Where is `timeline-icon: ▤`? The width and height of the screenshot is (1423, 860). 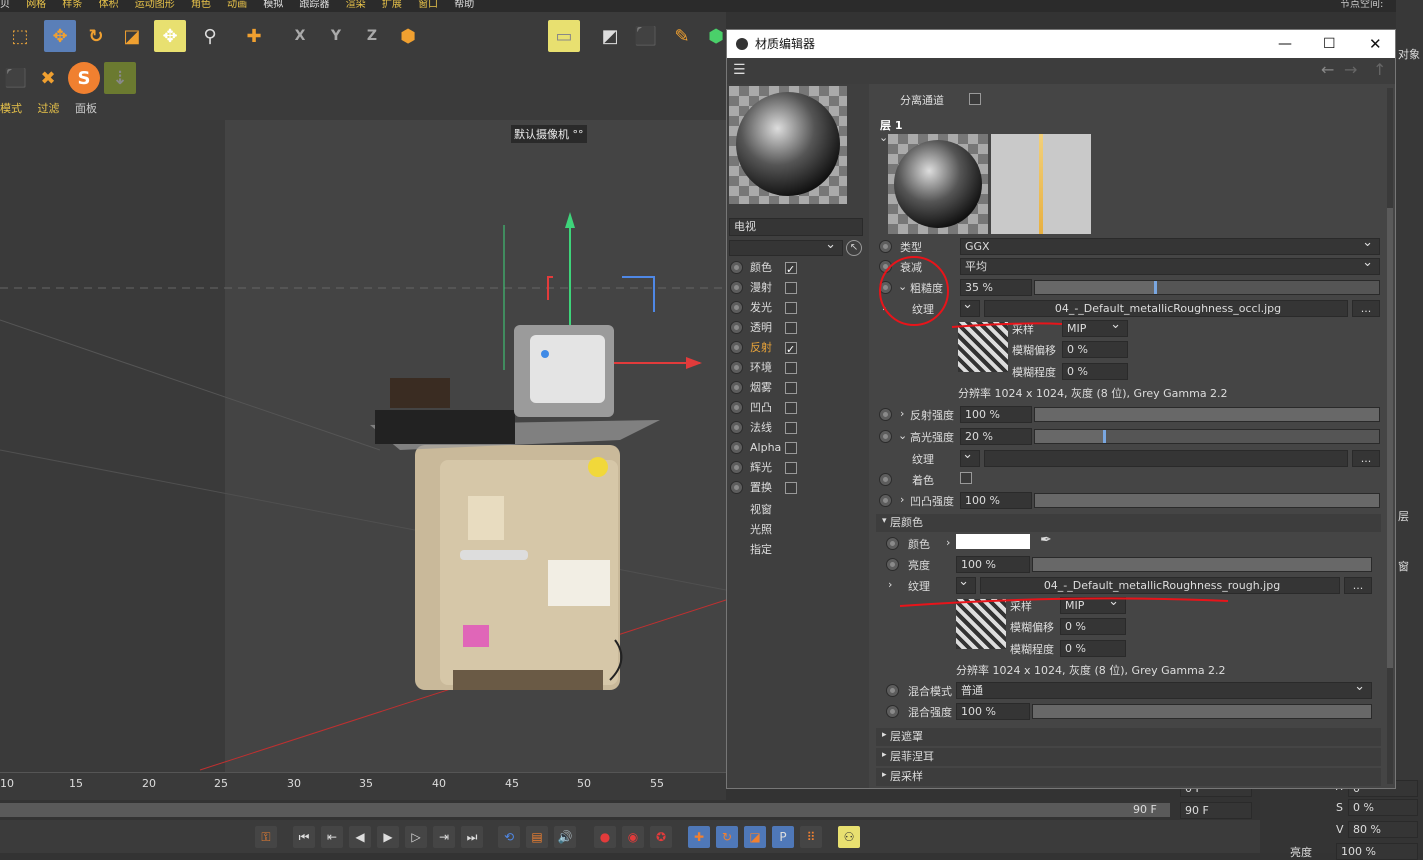
timeline-icon: ▤ is located at coordinates (537, 837).